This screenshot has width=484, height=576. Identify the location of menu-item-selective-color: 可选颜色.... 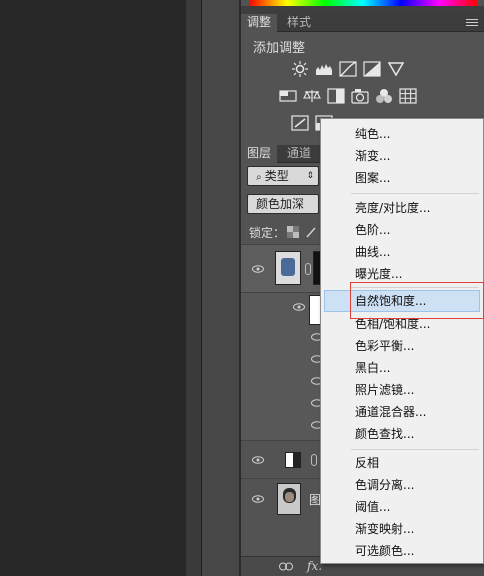
(402, 551).